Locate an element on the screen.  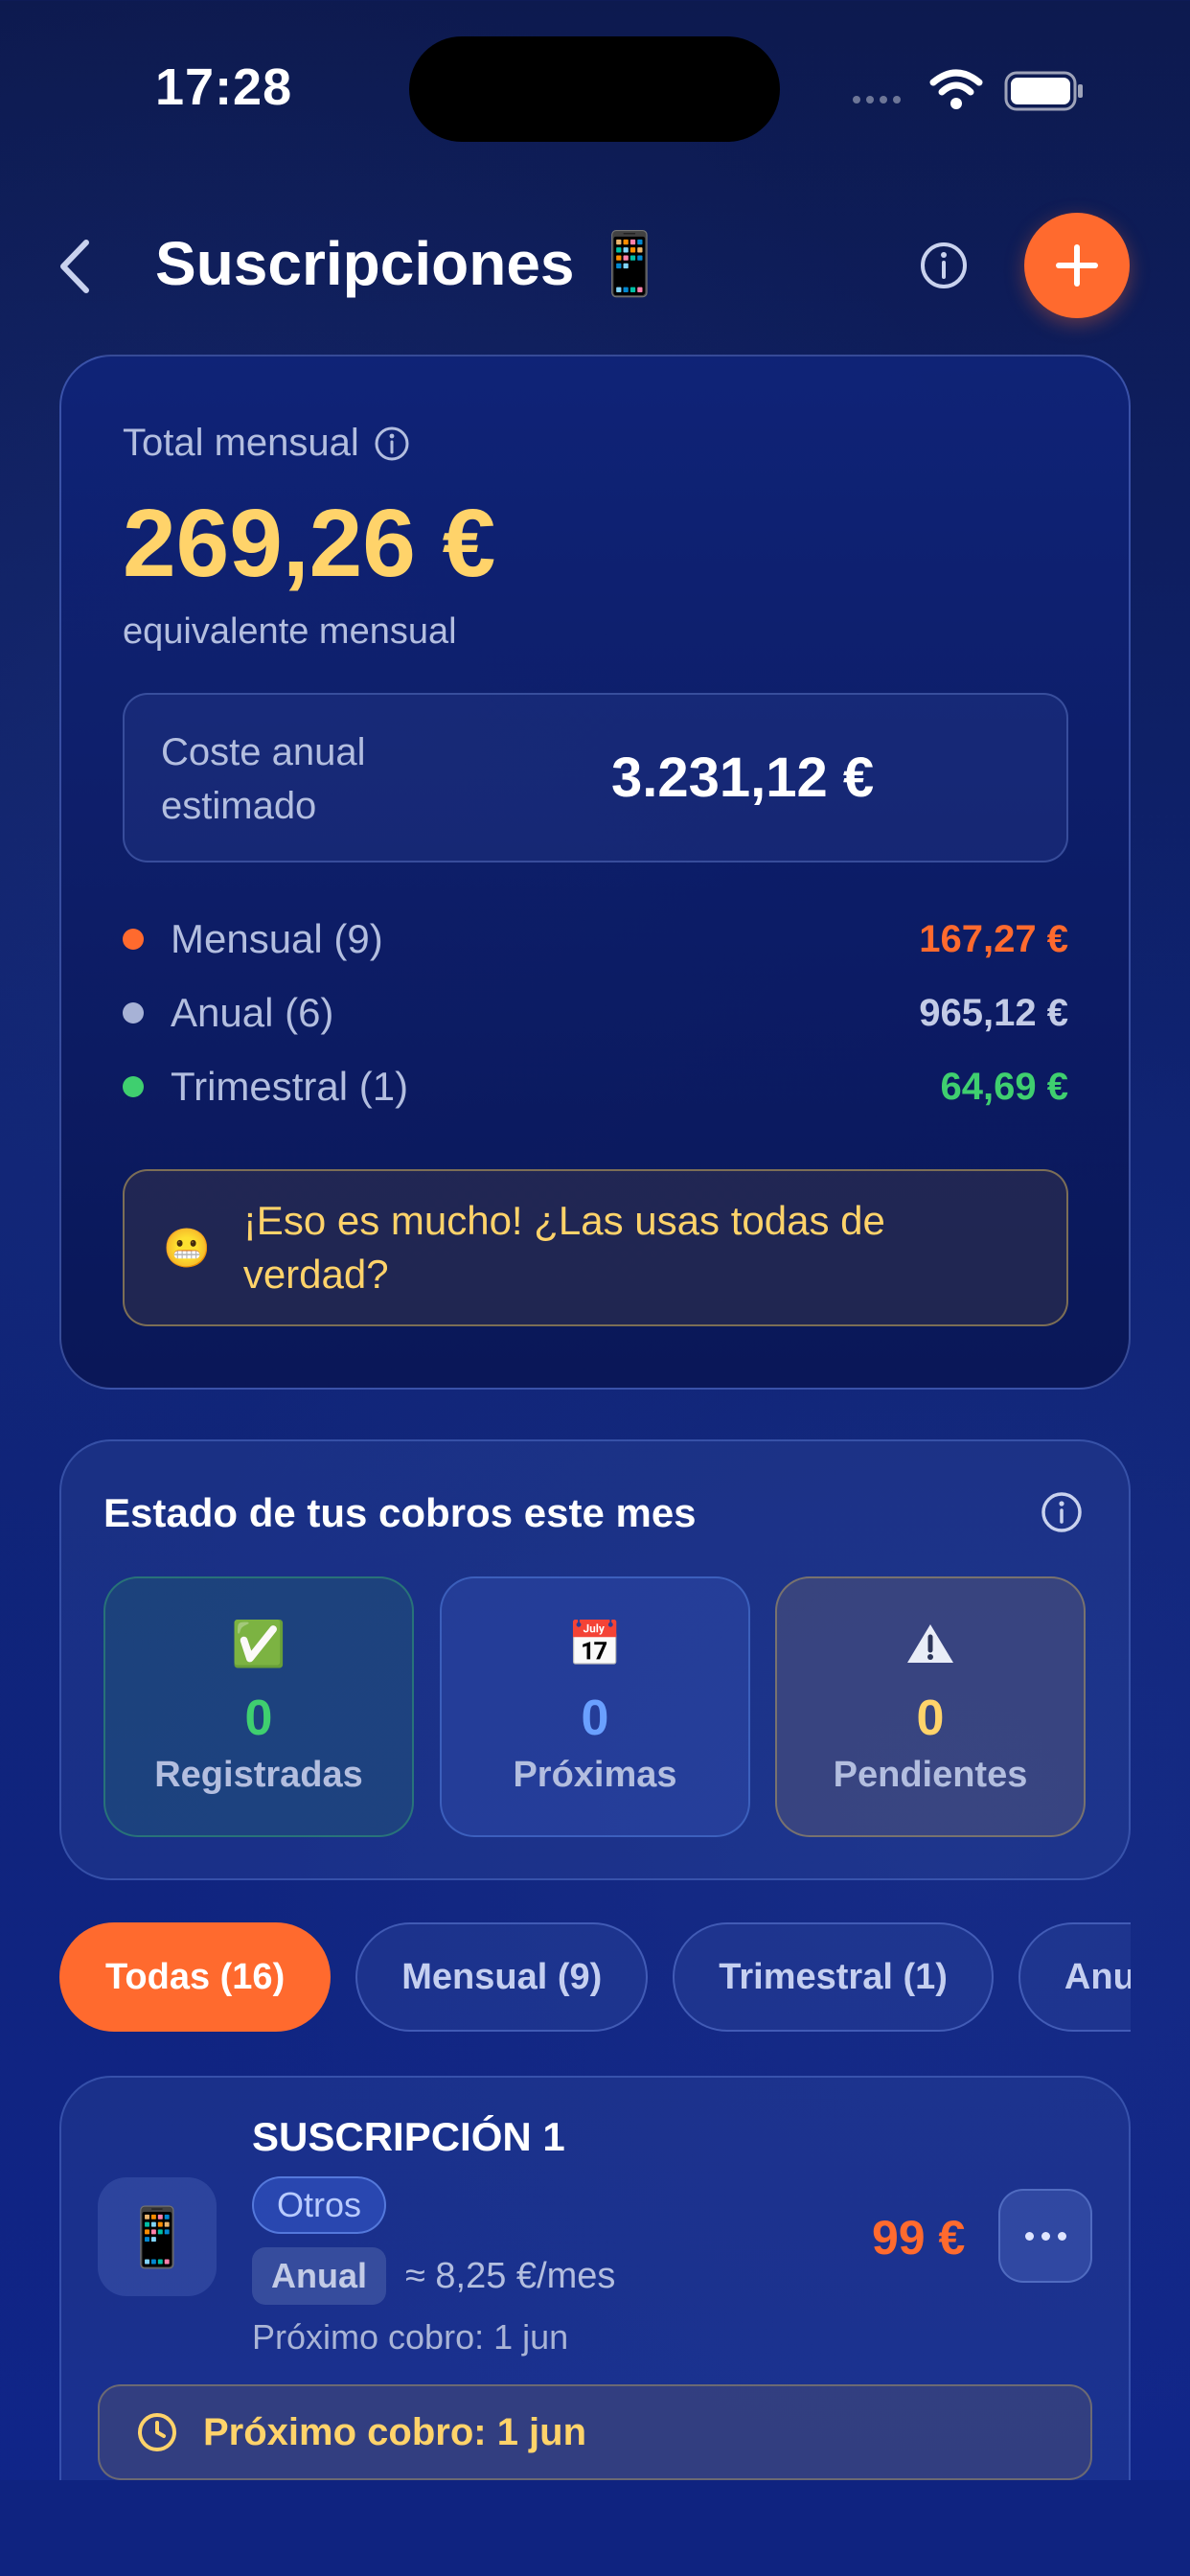
phone-icon: 📱 is located at coordinates (158, 2236).